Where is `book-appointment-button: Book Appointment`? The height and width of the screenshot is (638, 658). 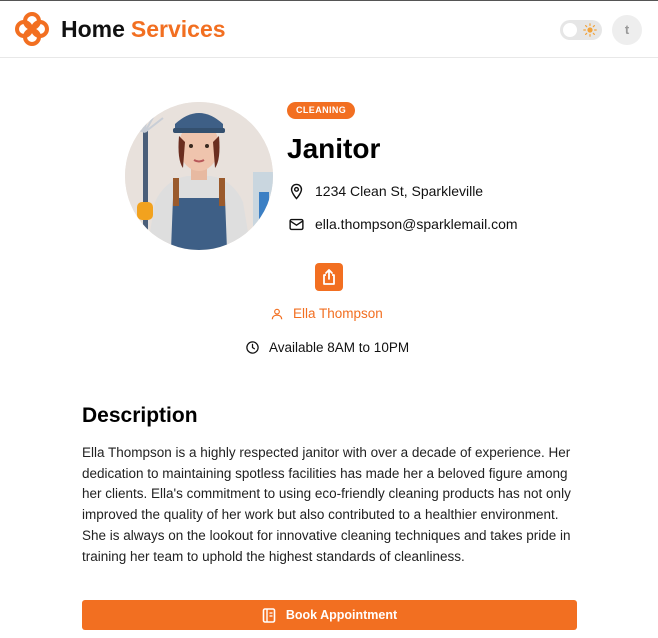 book-appointment-button: Book Appointment is located at coordinates (329, 615).